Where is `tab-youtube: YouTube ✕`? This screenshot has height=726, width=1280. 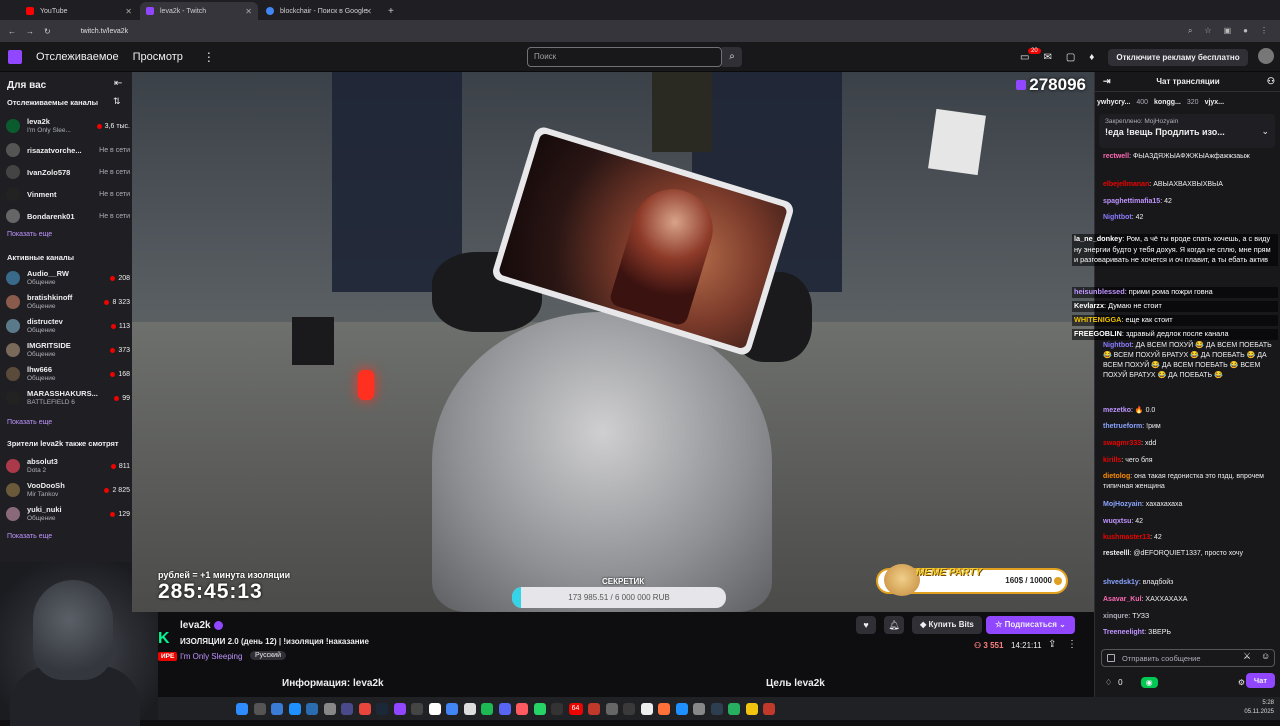
tab-youtube: YouTube ✕ is located at coordinates (79, 11).